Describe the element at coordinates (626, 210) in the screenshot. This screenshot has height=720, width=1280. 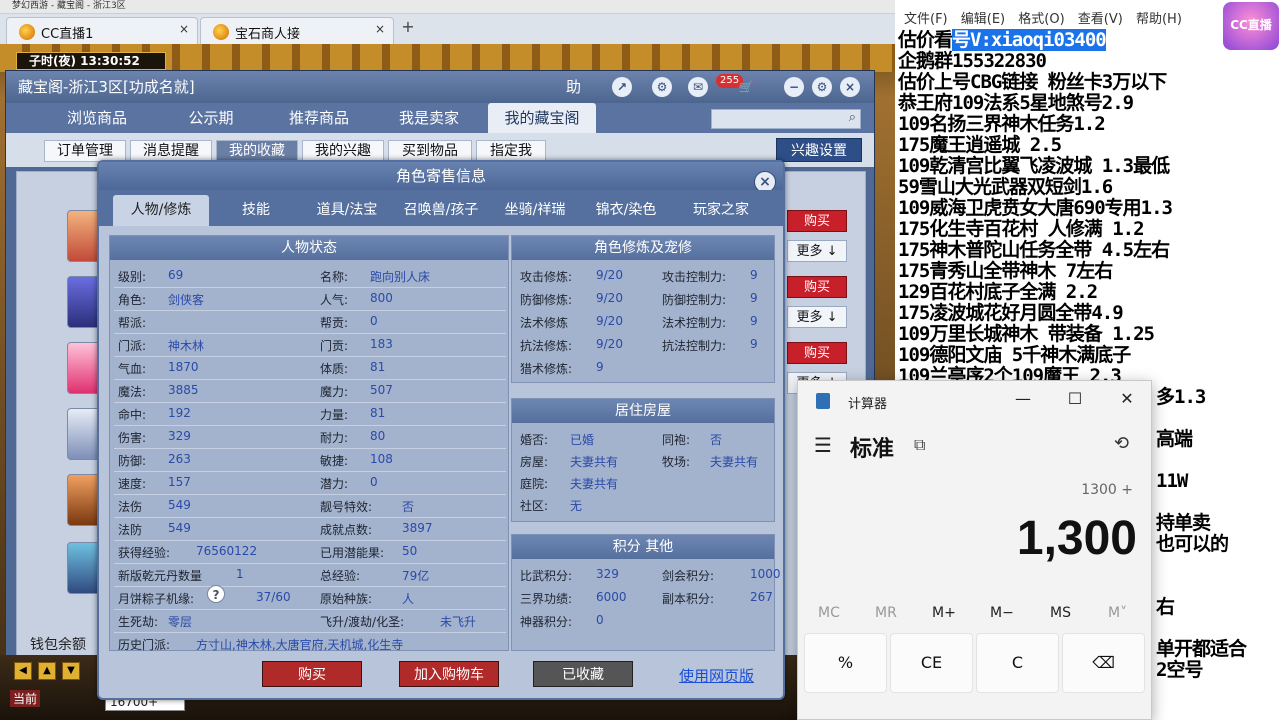
I see `tab-outfits: 锦衣/染色` at that location.